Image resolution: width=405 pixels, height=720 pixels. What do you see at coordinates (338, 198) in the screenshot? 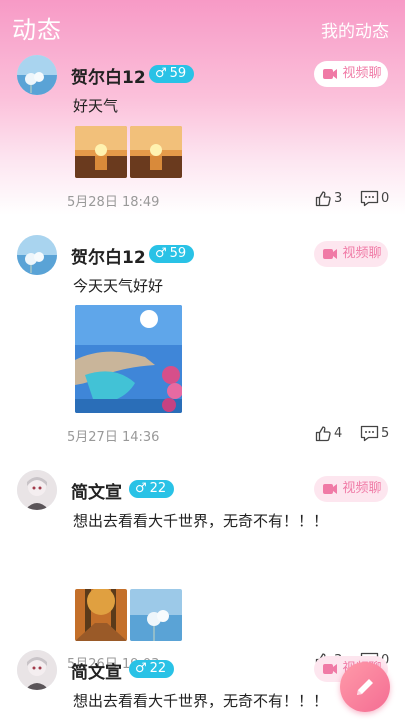
I see `like-count: 3` at bounding box center [338, 198].